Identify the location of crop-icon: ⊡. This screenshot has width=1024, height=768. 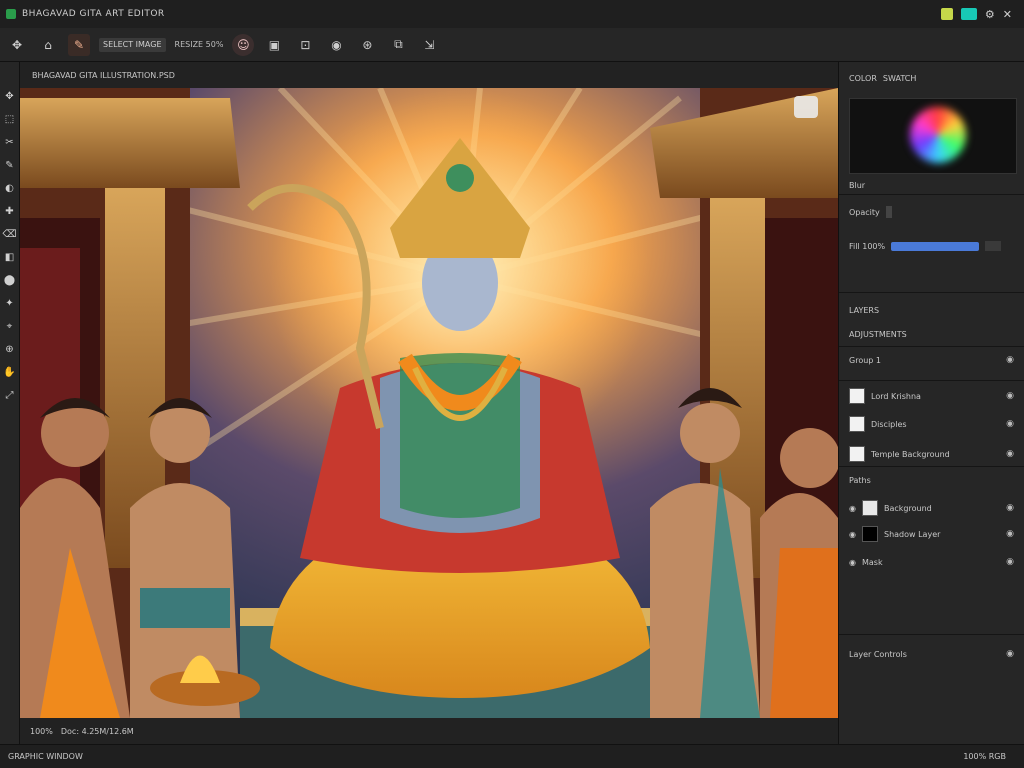
(305, 45).